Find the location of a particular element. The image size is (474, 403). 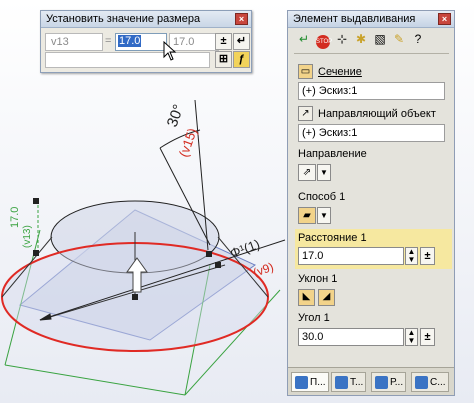

stop-icon: STOP is located at coordinates (323, 40).